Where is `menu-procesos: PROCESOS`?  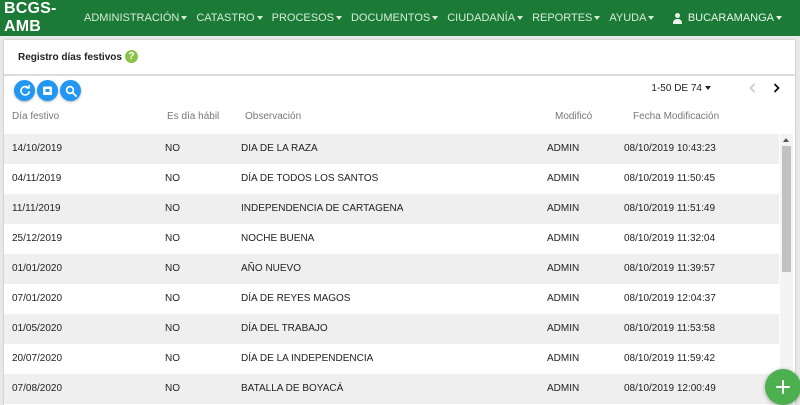 menu-procesos: PROCESOS is located at coordinates (307, 18).